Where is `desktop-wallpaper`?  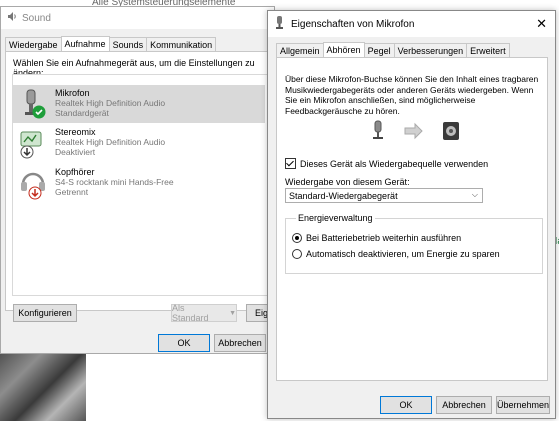
desktop-wallpaper is located at coordinates (43, 384).